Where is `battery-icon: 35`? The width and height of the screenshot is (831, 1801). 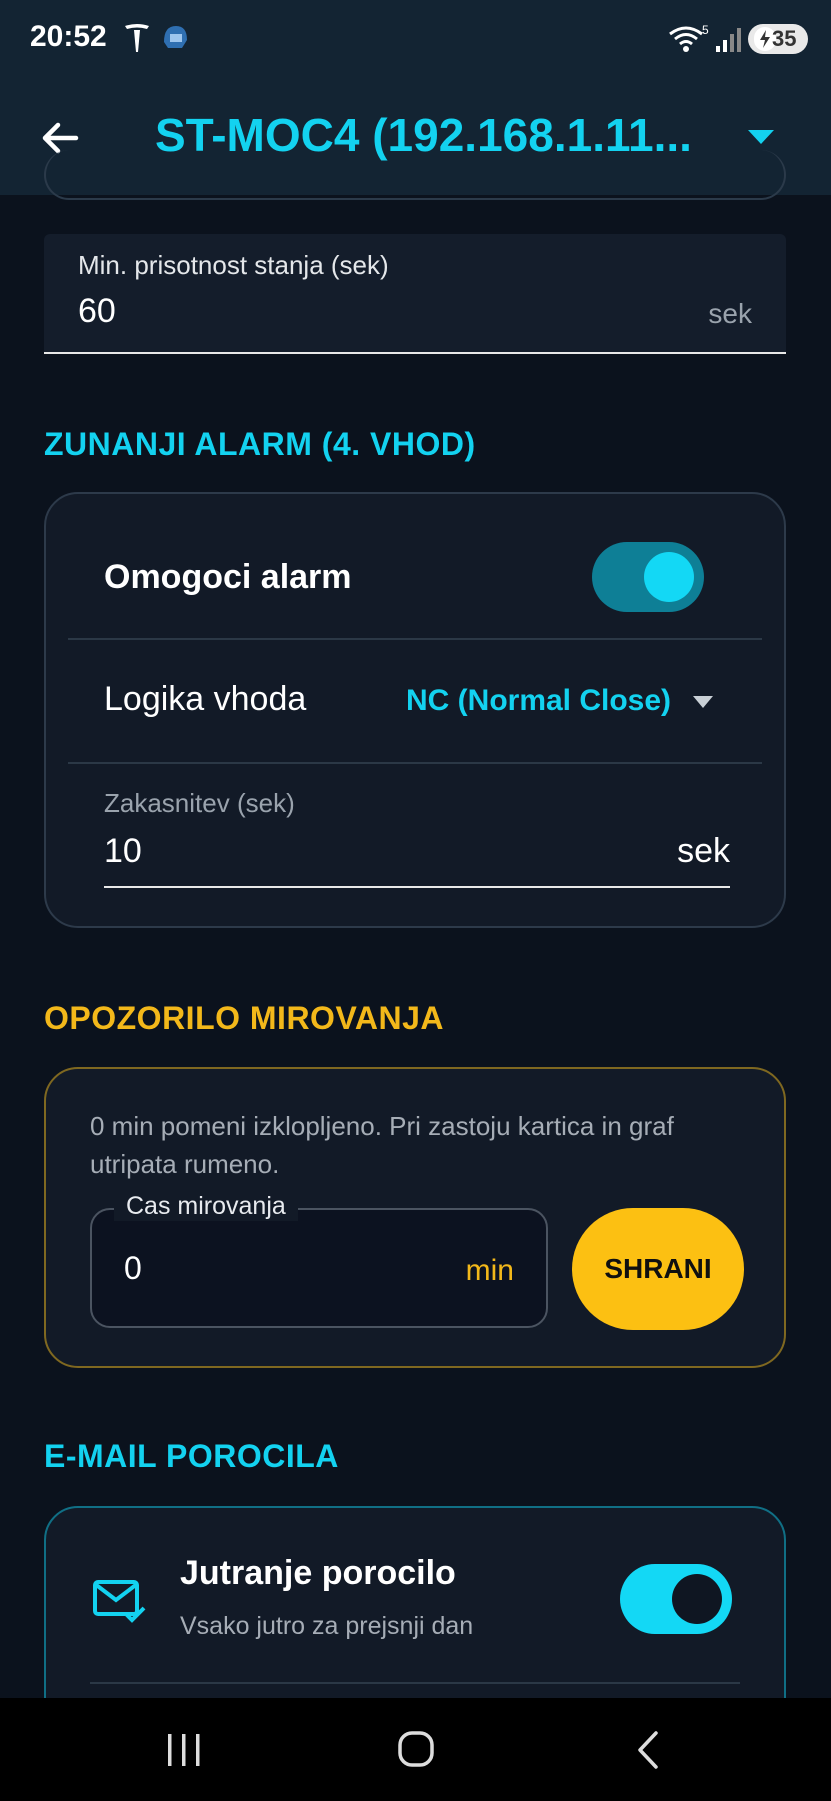
battery-icon: 35 is located at coordinates (778, 39).